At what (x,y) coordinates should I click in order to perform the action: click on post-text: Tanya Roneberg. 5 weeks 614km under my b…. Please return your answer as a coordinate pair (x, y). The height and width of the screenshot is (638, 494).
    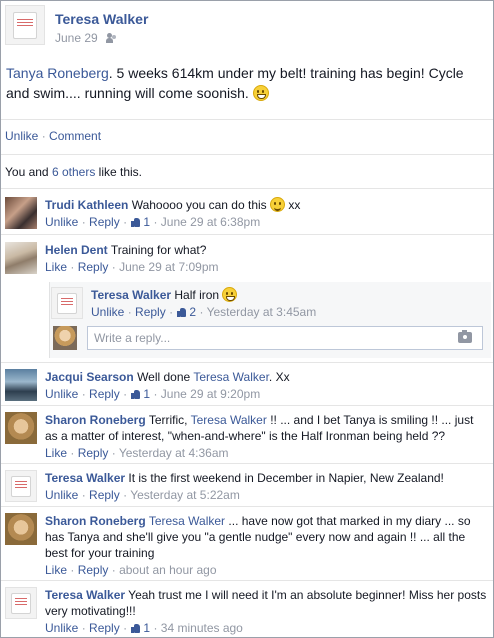
    Looking at the image, I should click on (246, 83).